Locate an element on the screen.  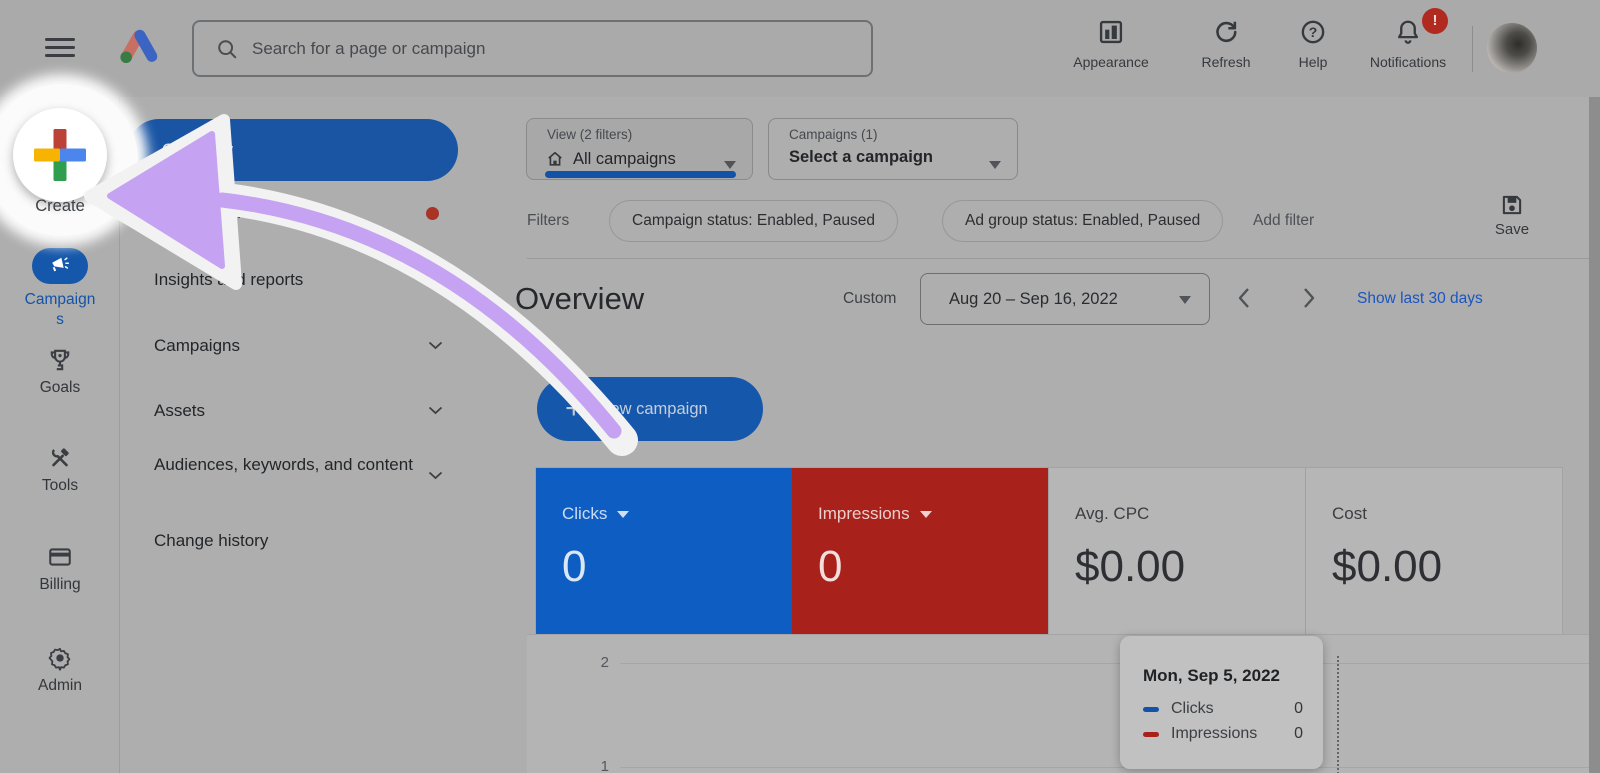
appearance-icon is located at coordinates (1111, 34).